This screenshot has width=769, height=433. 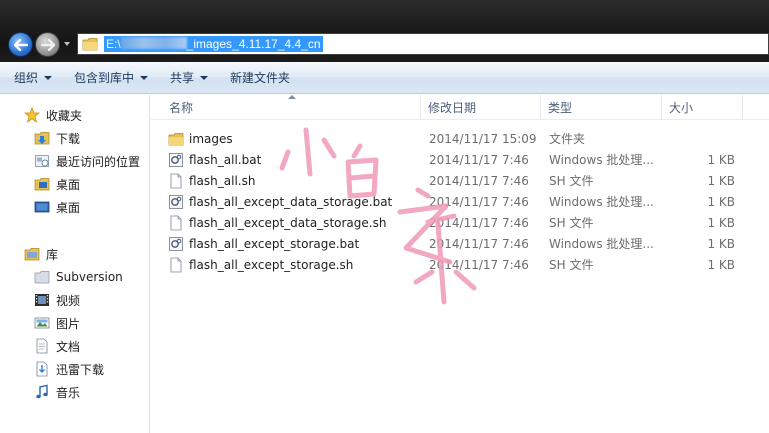 What do you see at coordinates (68, 346) in the screenshot?
I see `sidebar-item-label: 文档` at bounding box center [68, 346].